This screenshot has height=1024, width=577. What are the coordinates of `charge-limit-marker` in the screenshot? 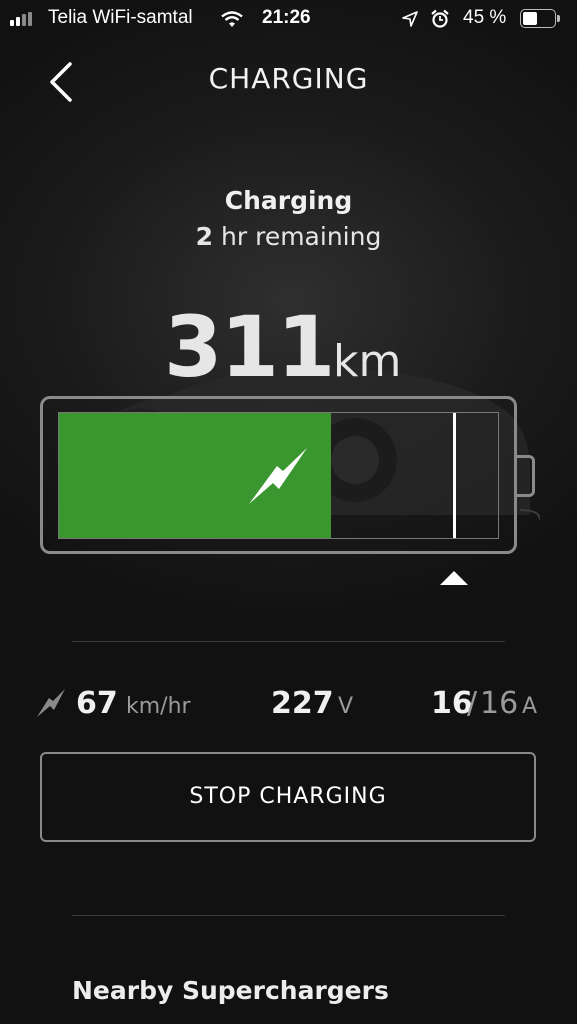 It's located at (454, 475).